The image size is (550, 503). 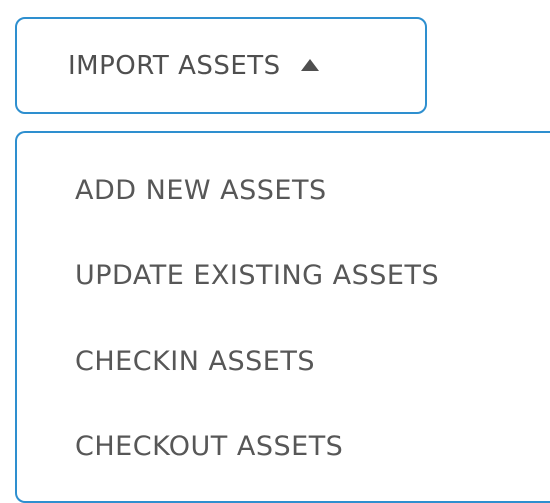 What do you see at coordinates (283, 361) in the screenshot?
I see `menu-item-checkin-assets: CHECKIN ASSETS` at bounding box center [283, 361].